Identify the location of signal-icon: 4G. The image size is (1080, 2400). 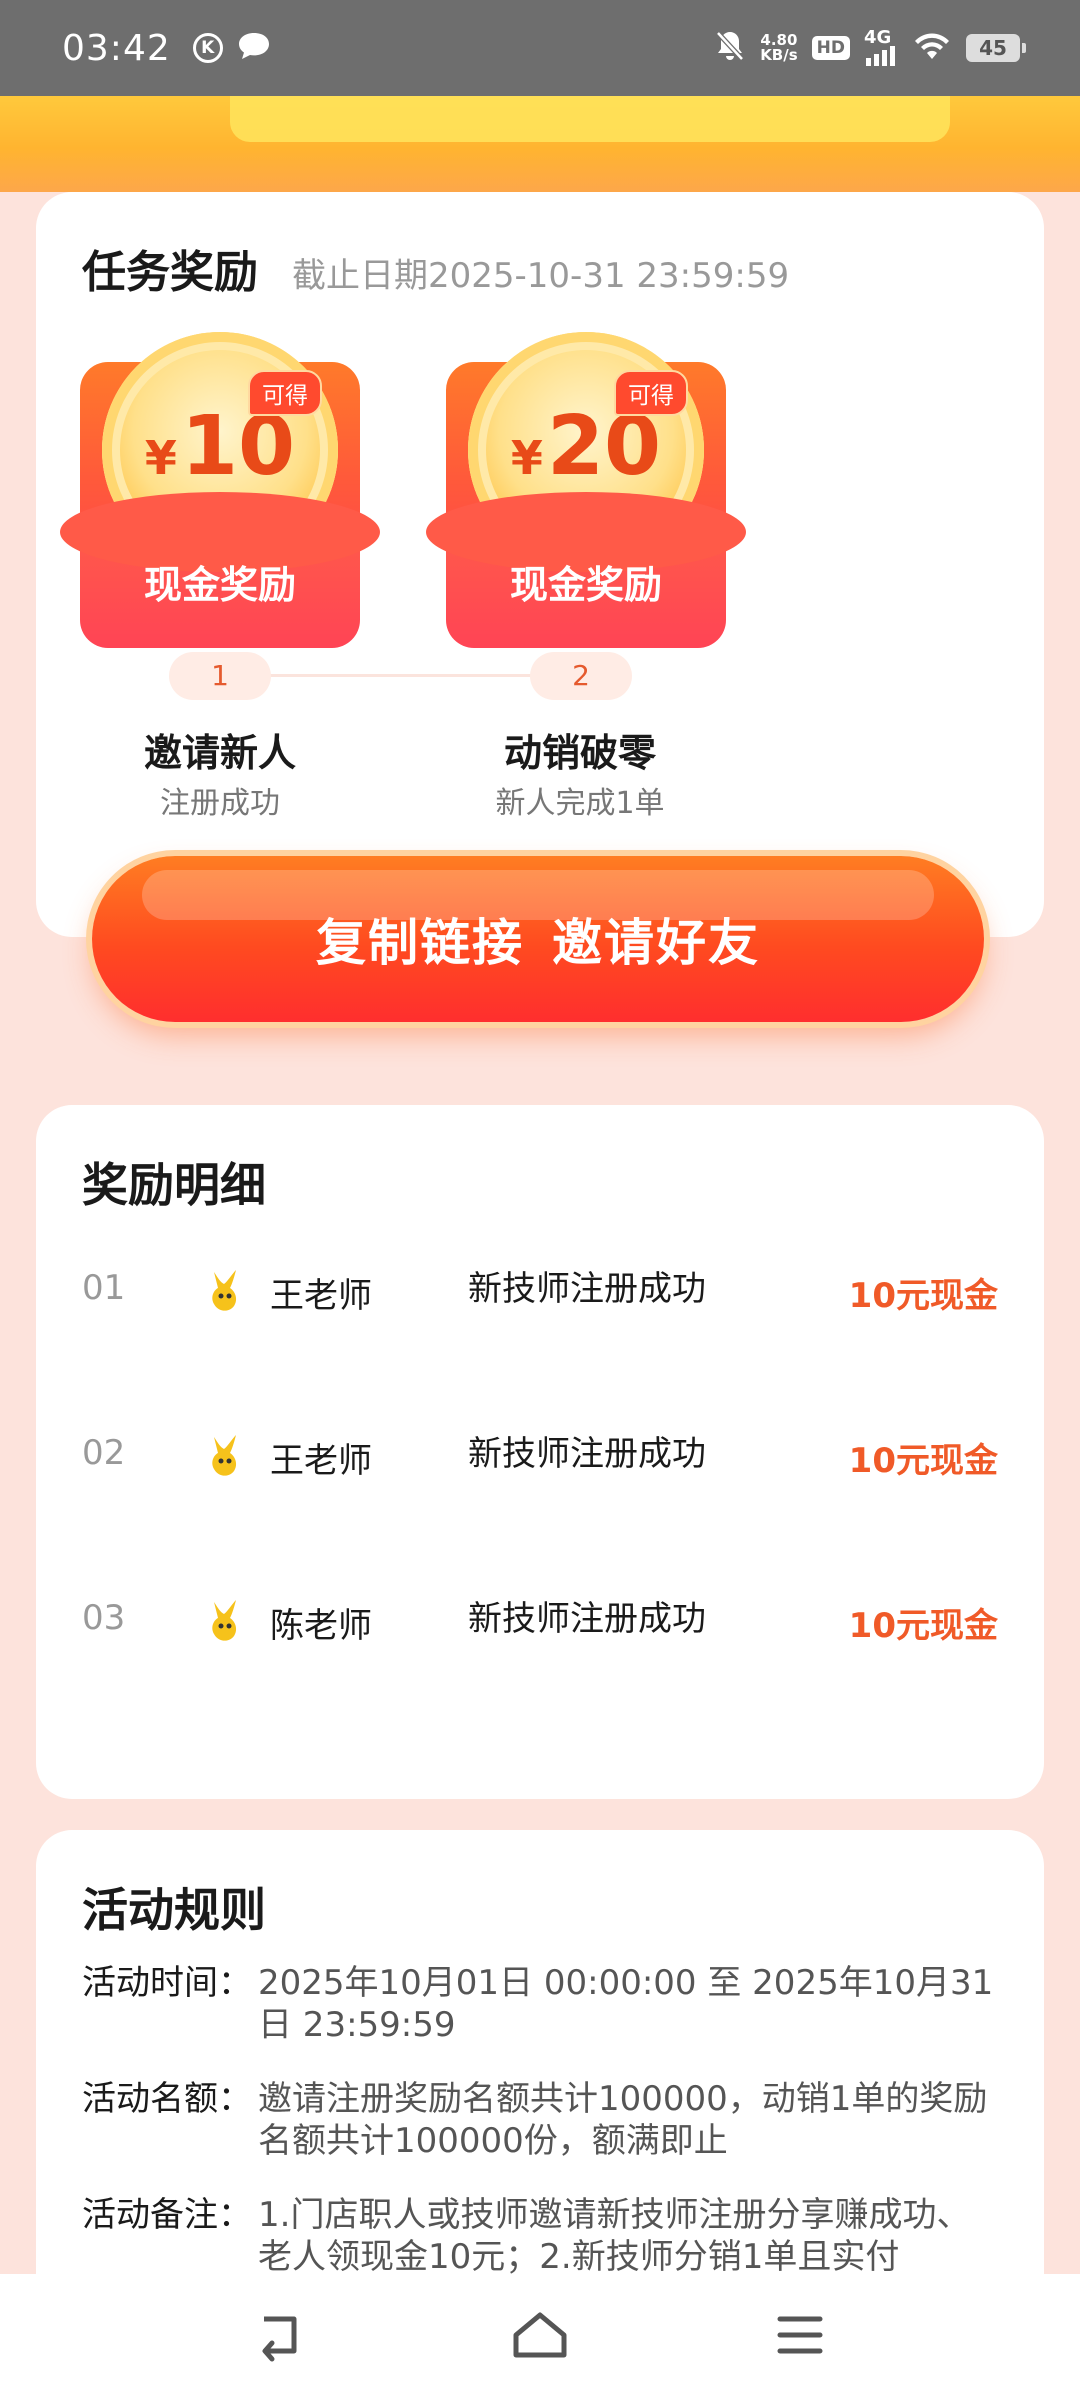
(881, 46).